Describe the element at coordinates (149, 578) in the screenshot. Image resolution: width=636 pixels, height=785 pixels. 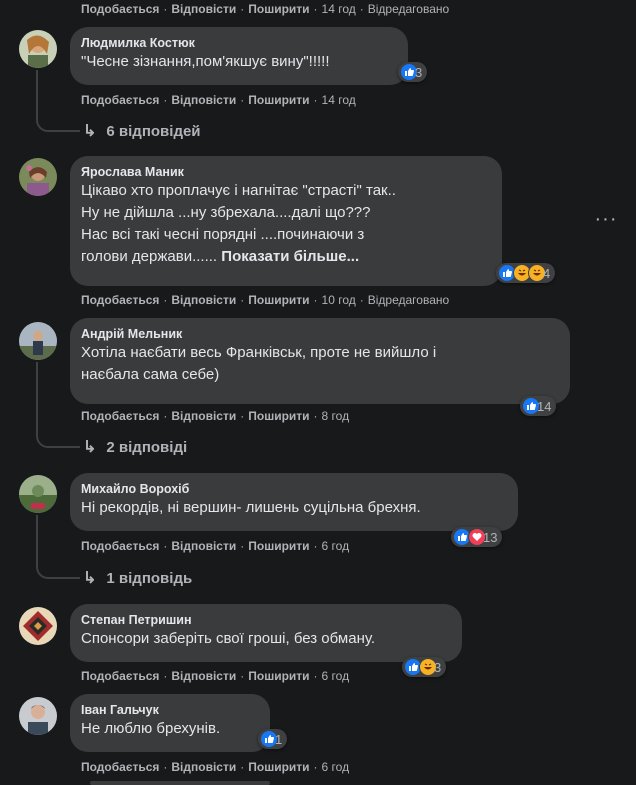
I see `replies-count: 1 відповідь` at that location.